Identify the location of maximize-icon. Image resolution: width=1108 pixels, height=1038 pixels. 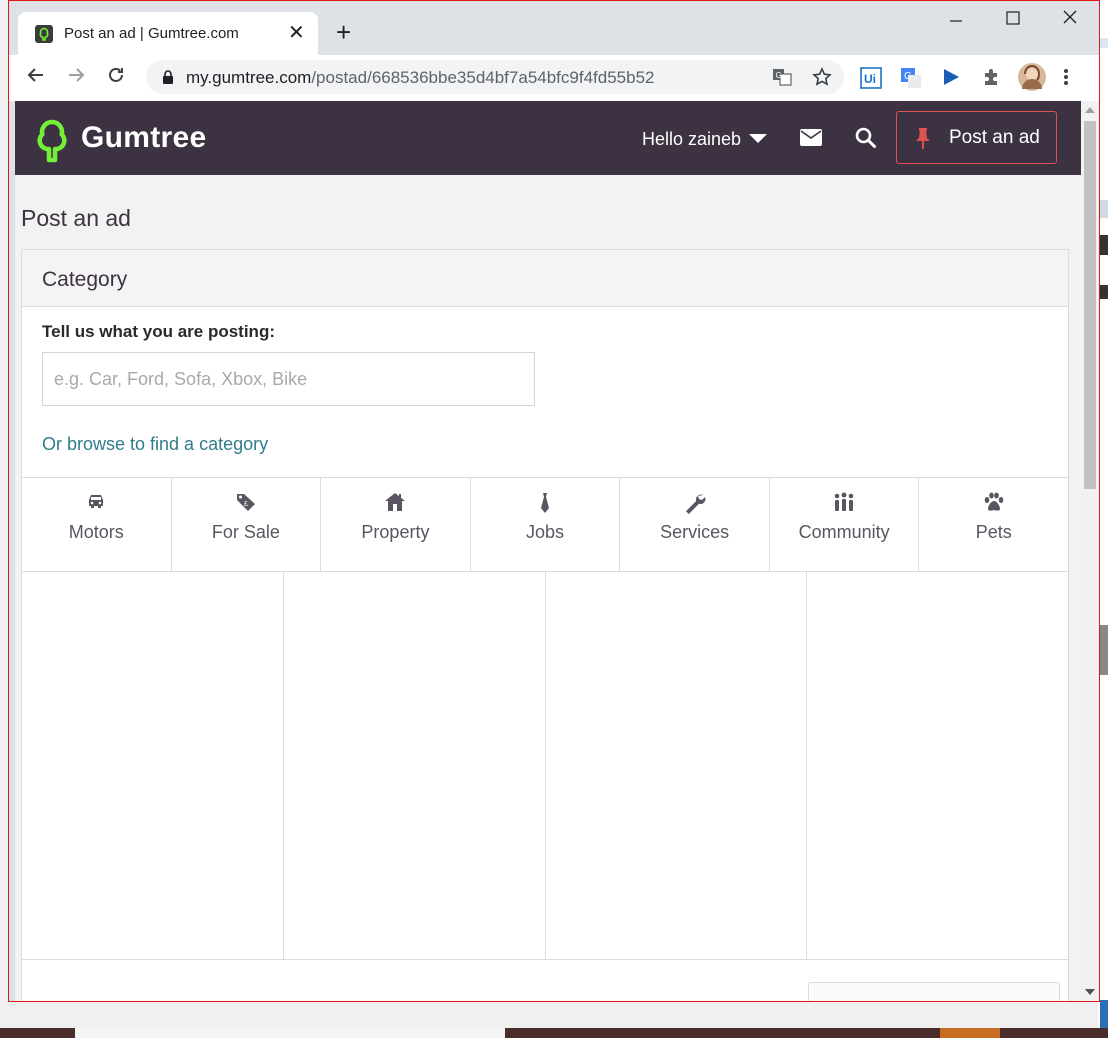
(1013, 21).